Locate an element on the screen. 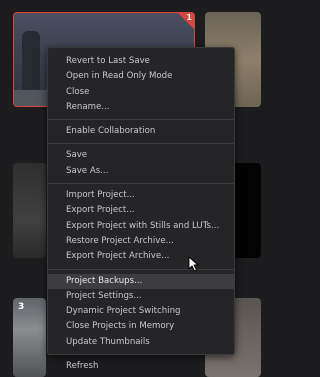 The height and width of the screenshot is (377, 320). thumbnail-image-tree is located at coordinates (31, 61).